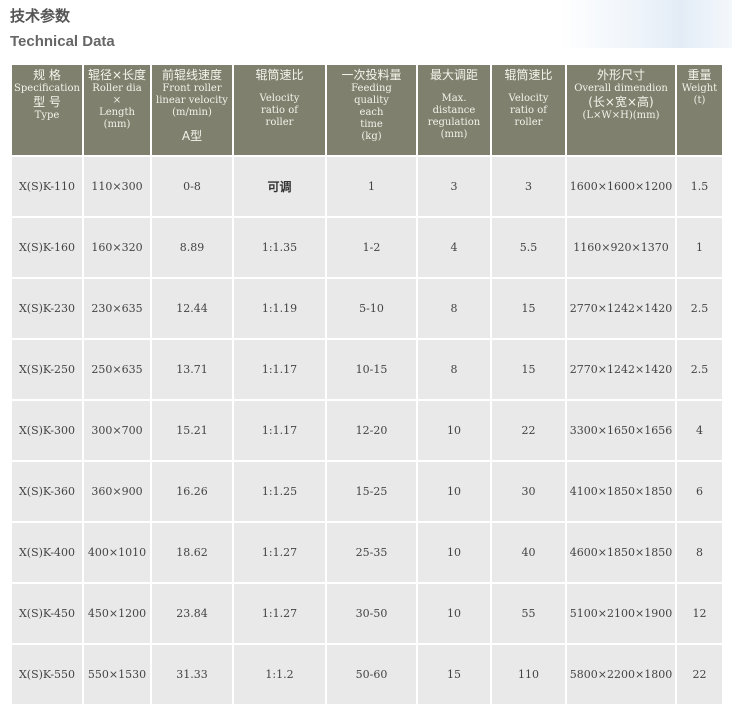  What do you see at coordinates (192, 491) in the screenshot?
I see `cell-front-velocity: 16.26` at bounding box center [192, 491].